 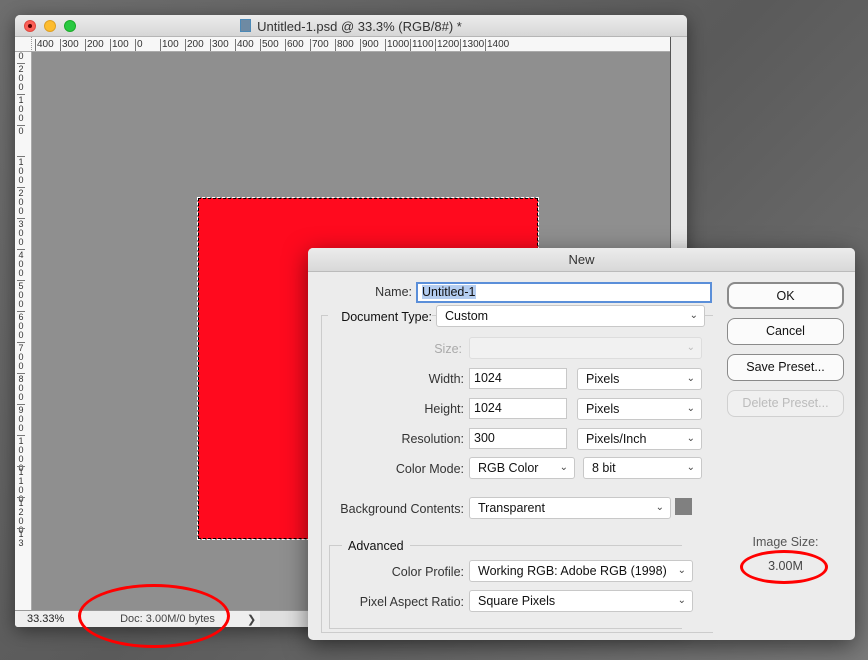 What do you see at coordinates (683, 506) in the screenshot?
I see `background-color-swatch` at bounding box center [683, 506].